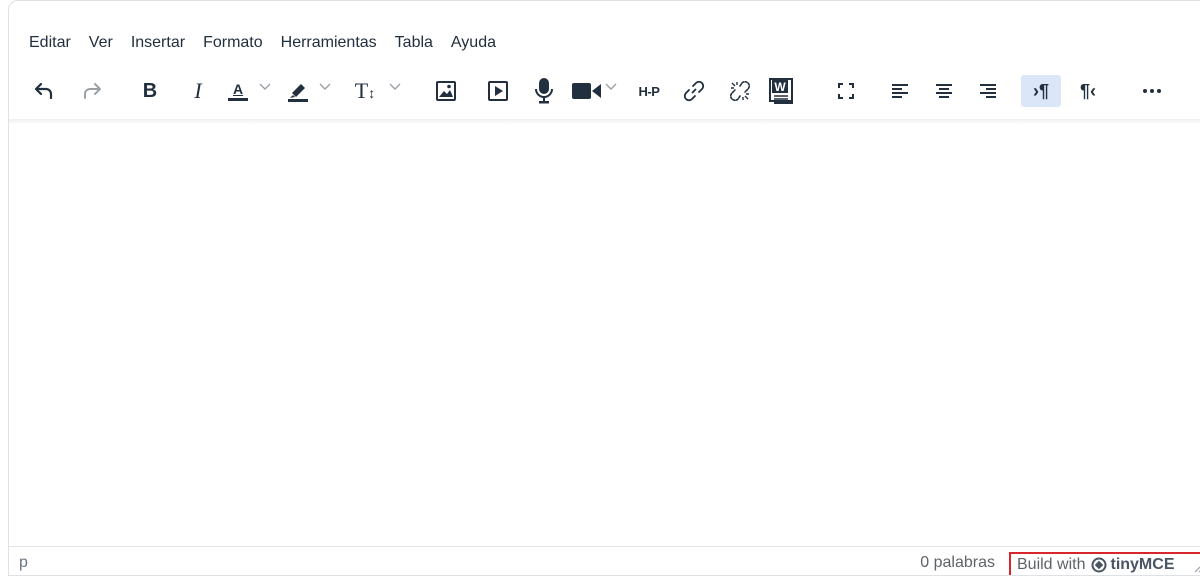 The width and height of the screenshot is (1200, 576). I want to click on word-count: 0 palabras, so click(957, 563).